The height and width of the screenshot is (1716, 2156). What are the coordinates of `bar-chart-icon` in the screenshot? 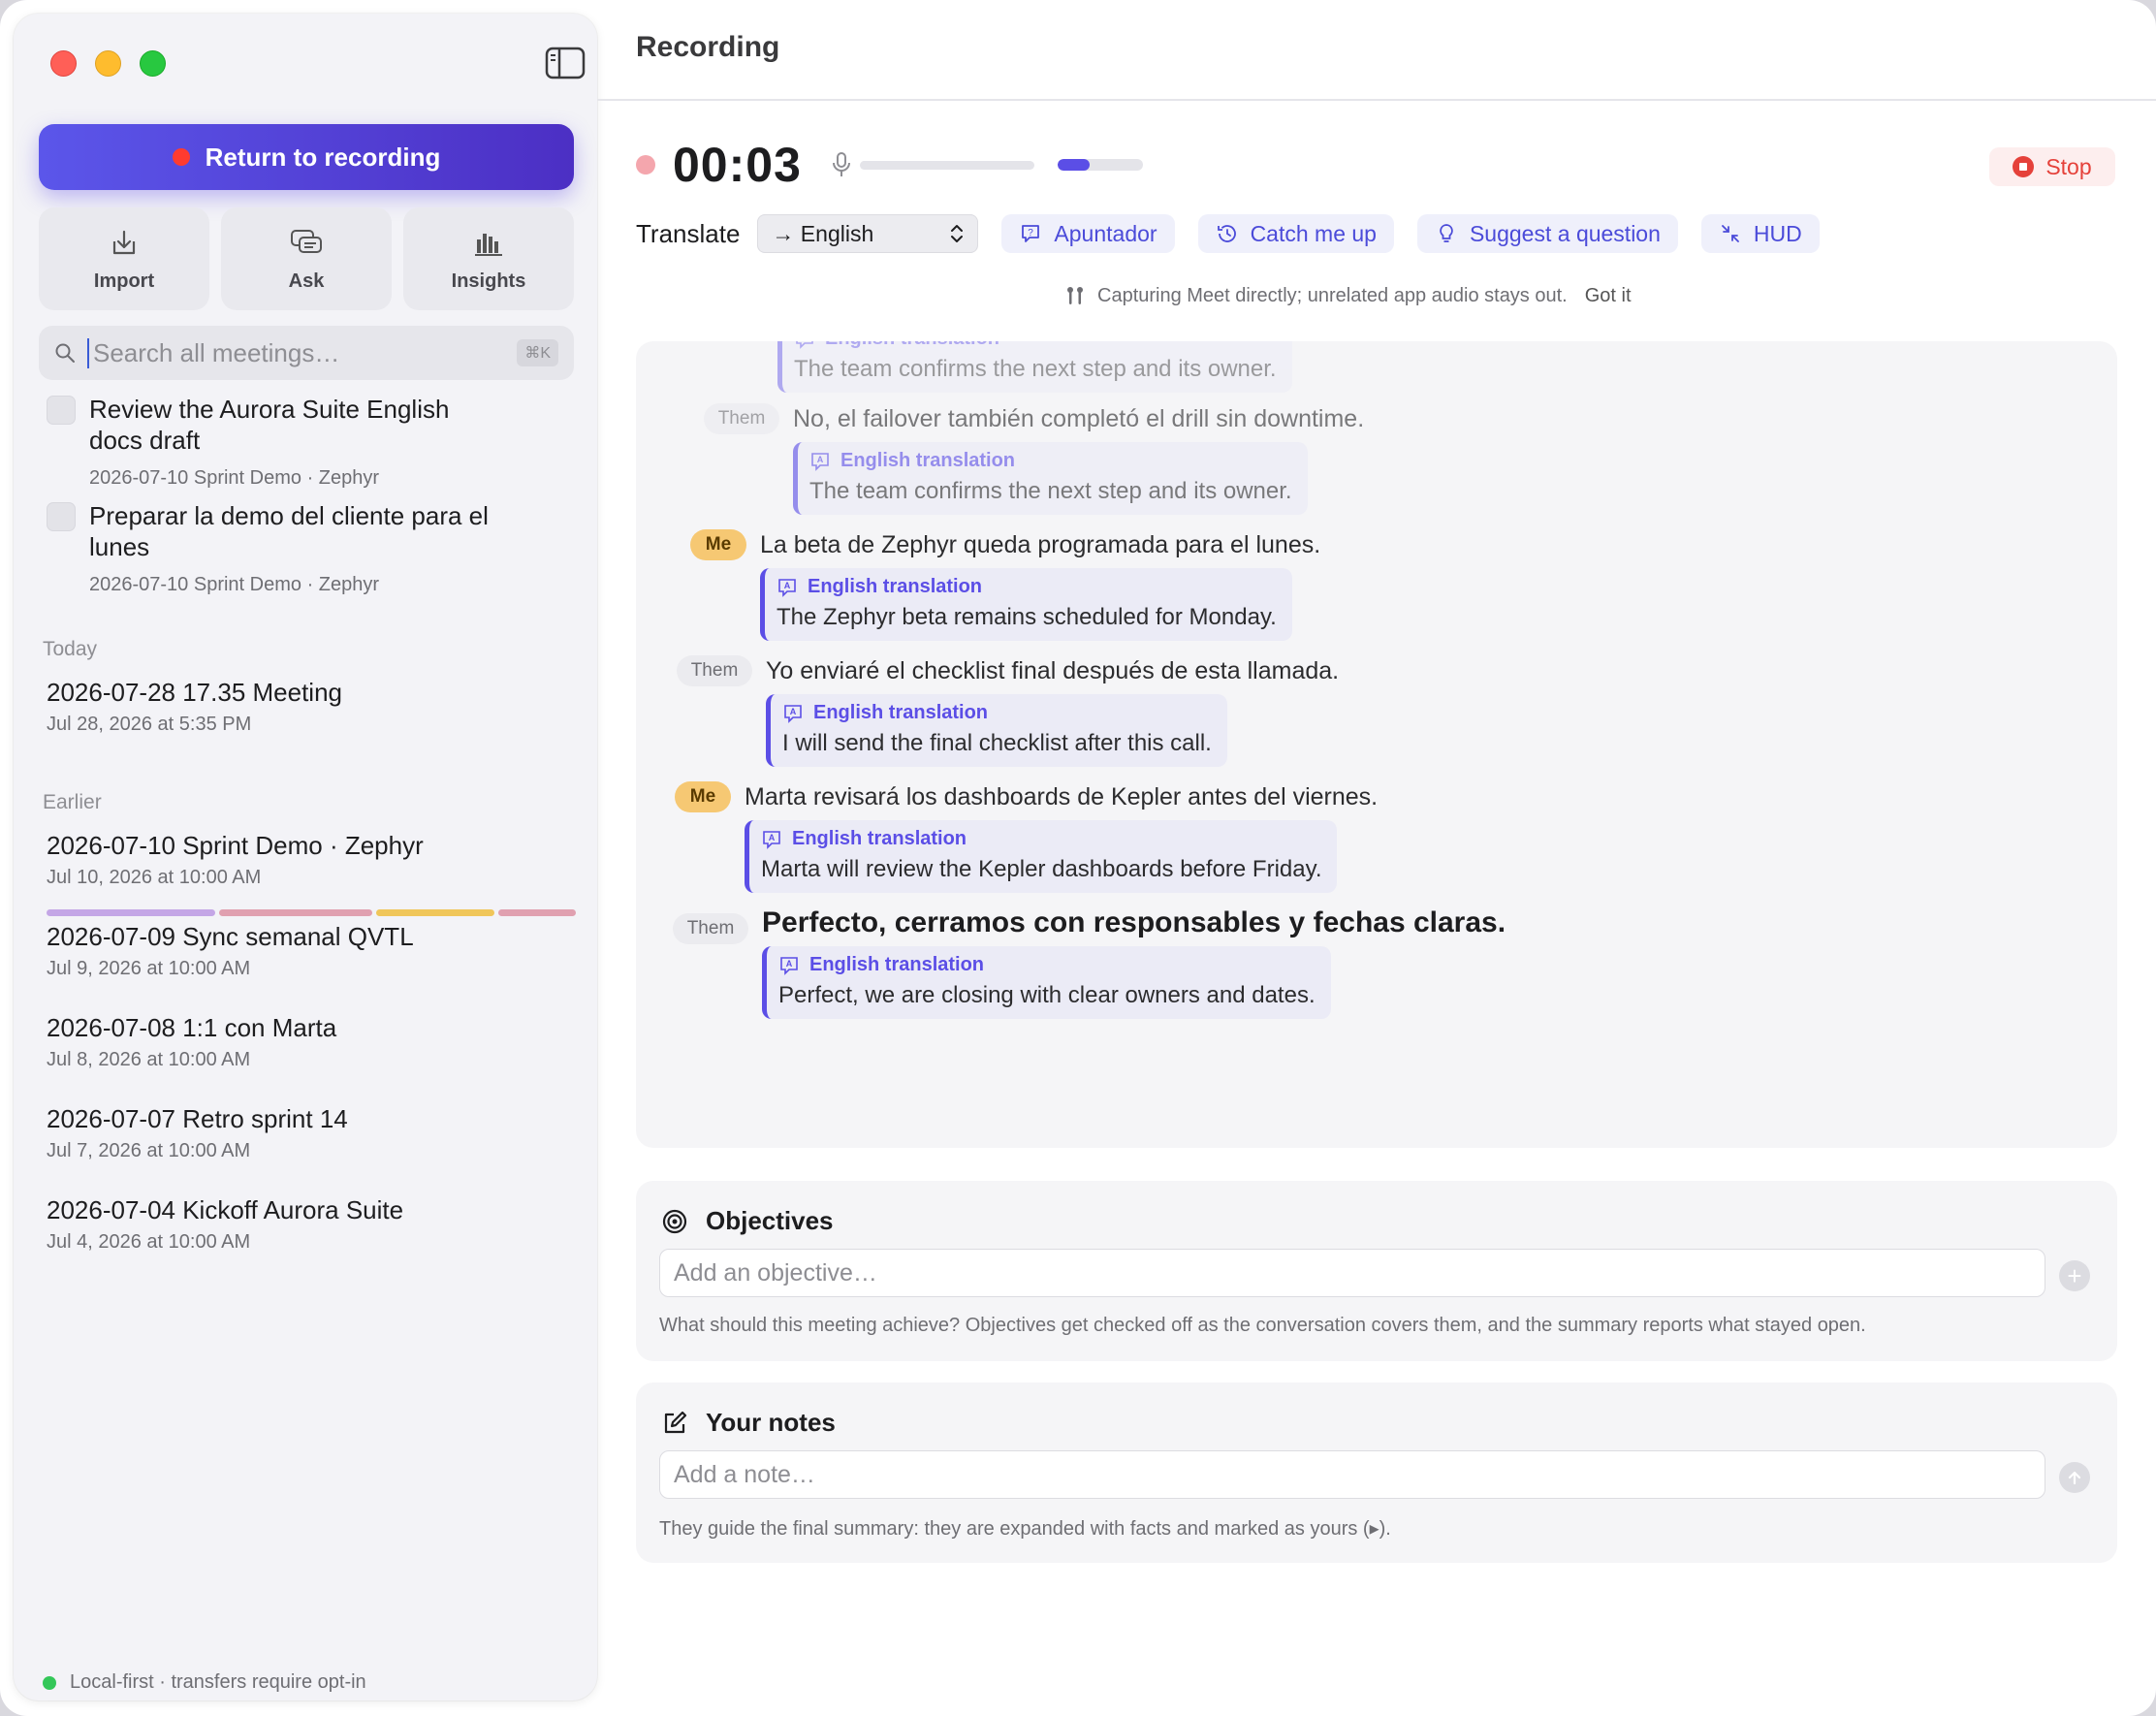 It's located at (488, 244).